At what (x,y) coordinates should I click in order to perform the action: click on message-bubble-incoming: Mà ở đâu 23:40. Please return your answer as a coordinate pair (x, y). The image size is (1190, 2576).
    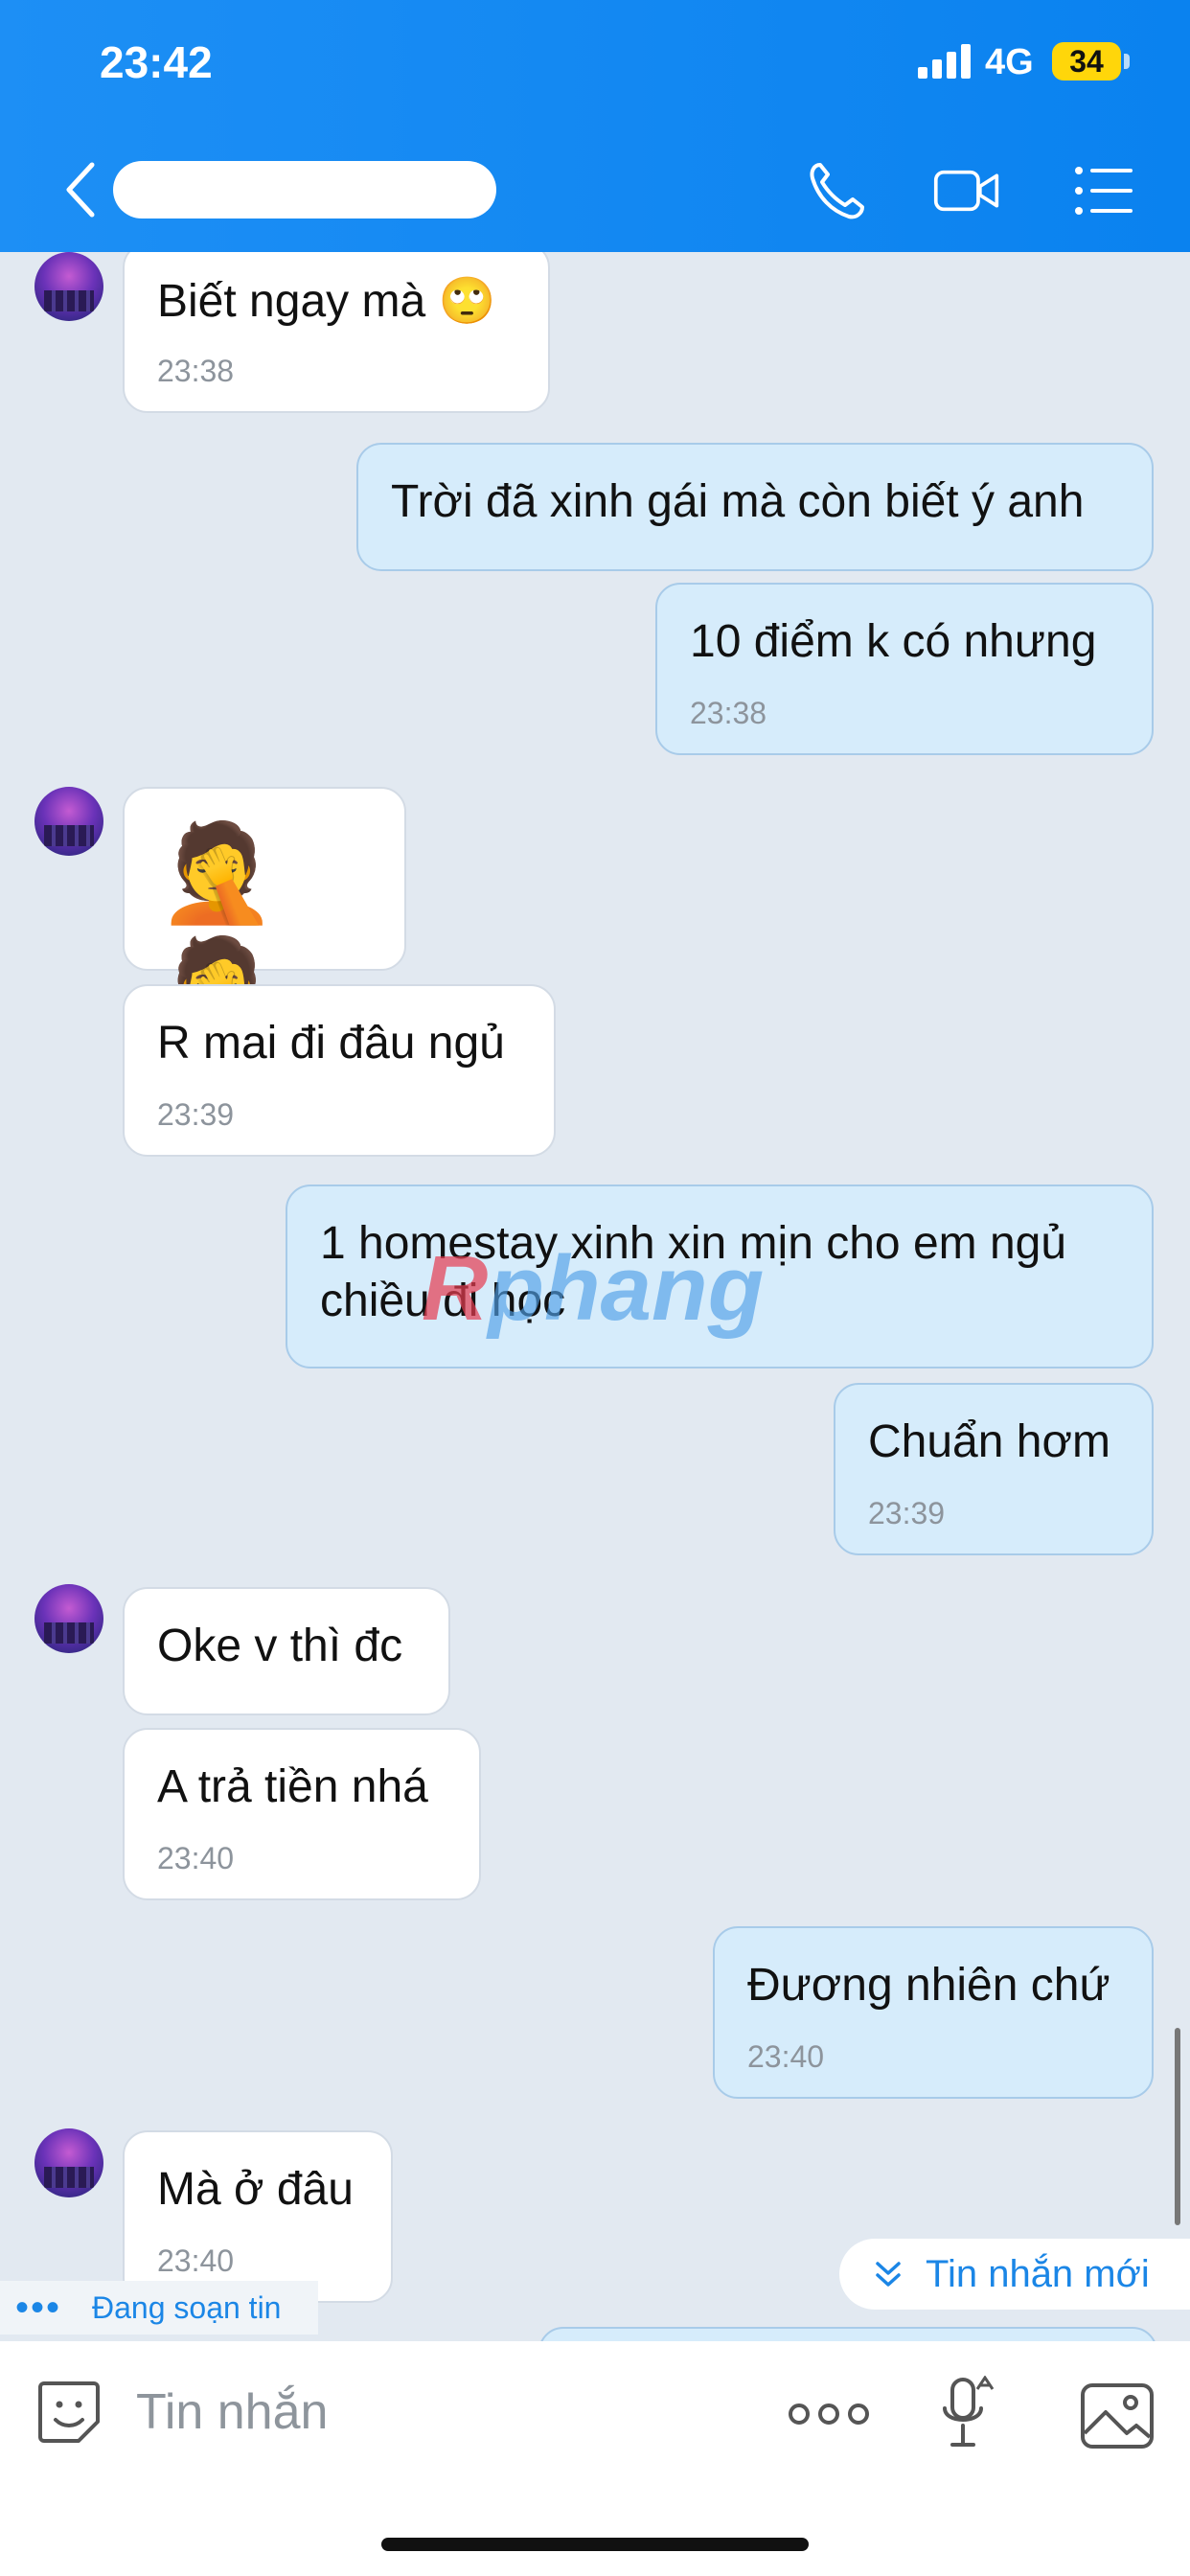
    Looking at the image, I should click on (258, 2216).